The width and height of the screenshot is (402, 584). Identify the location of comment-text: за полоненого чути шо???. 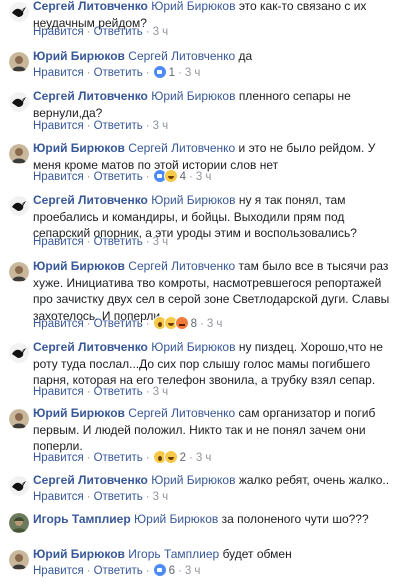
(295, 519).